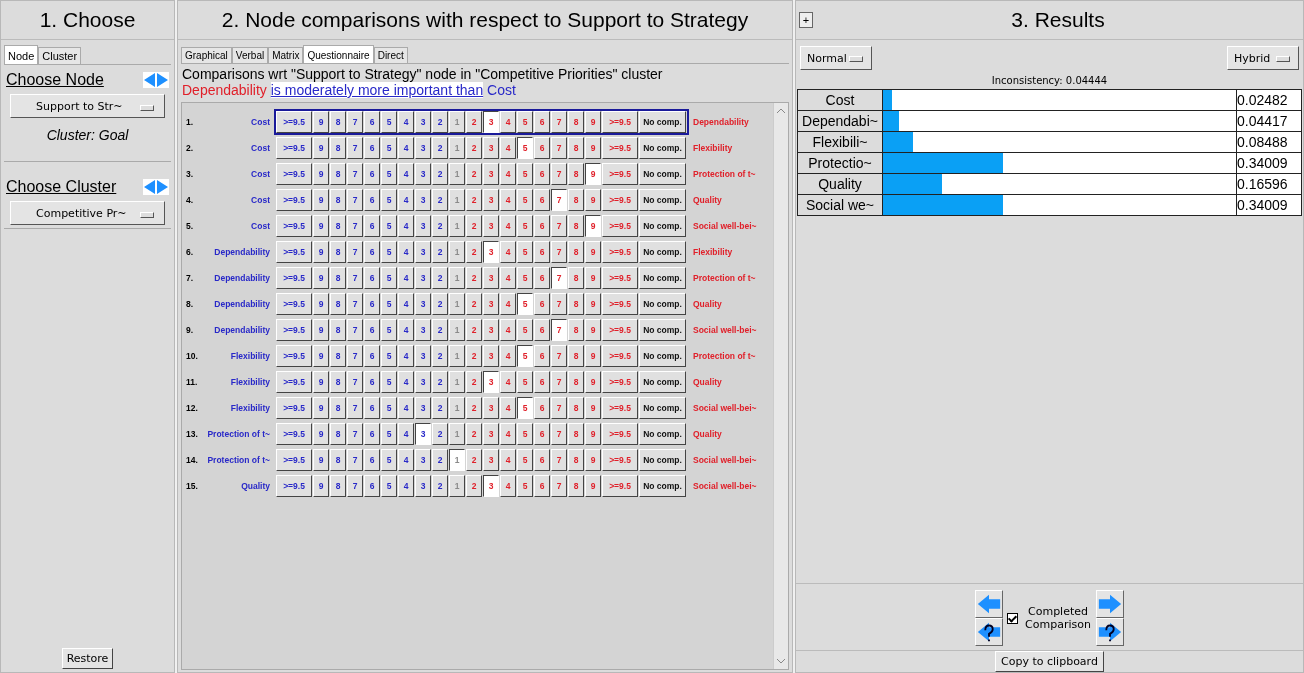 This screenshot has height=673, width=1304. Describe the element at coordinates (780, 386) in the screenshot. I see `scrollbar` at that location.